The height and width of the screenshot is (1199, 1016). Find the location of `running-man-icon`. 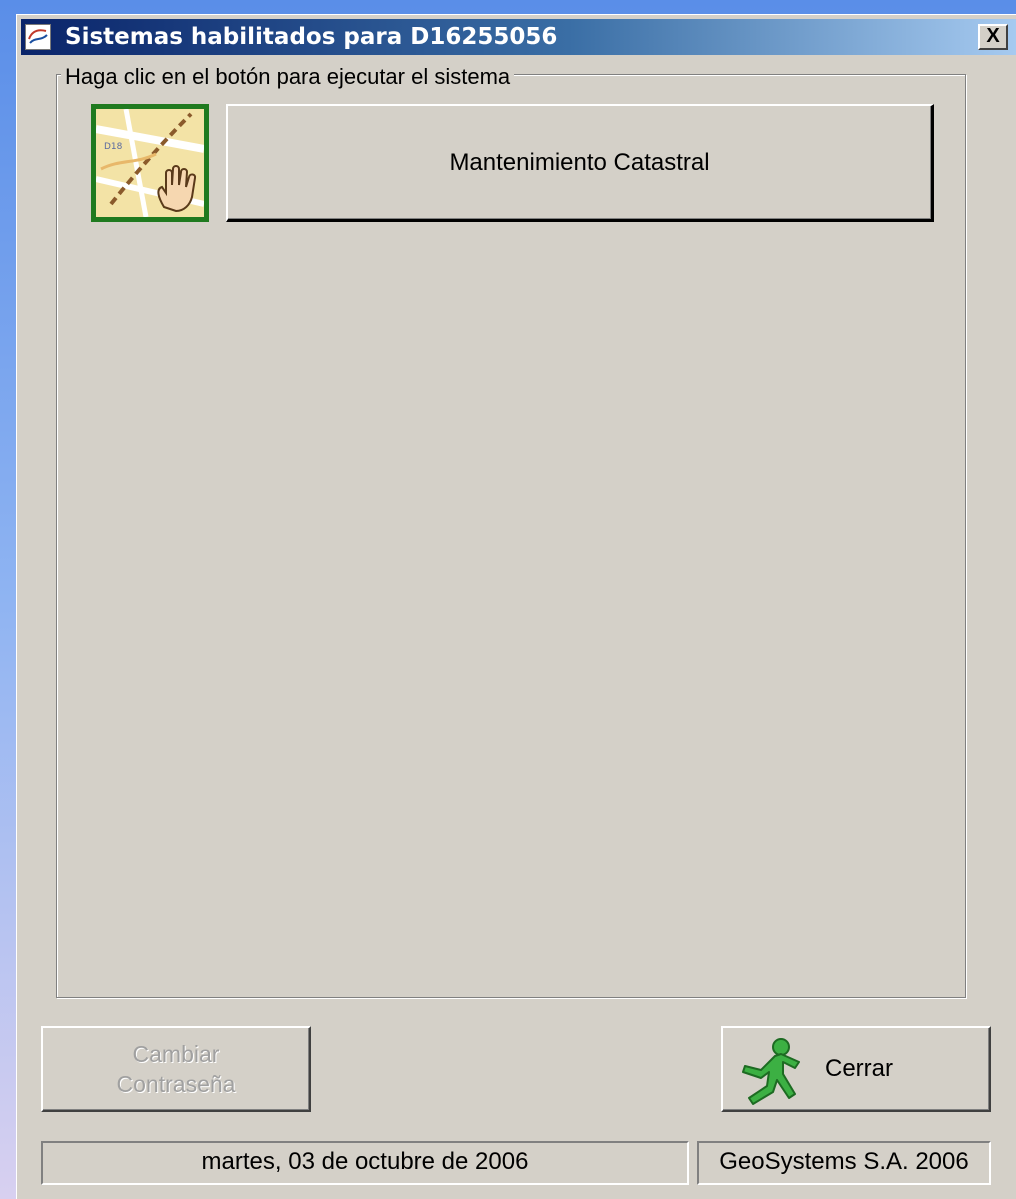

running-man-icon is located at coordinates (770, 1071).